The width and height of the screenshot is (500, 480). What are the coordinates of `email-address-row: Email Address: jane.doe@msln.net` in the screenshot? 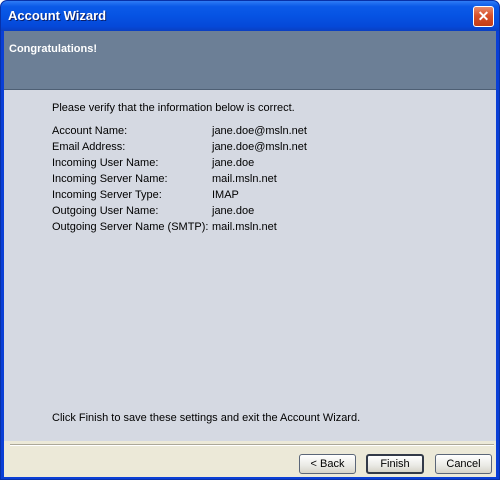 It's located at (262, 148).